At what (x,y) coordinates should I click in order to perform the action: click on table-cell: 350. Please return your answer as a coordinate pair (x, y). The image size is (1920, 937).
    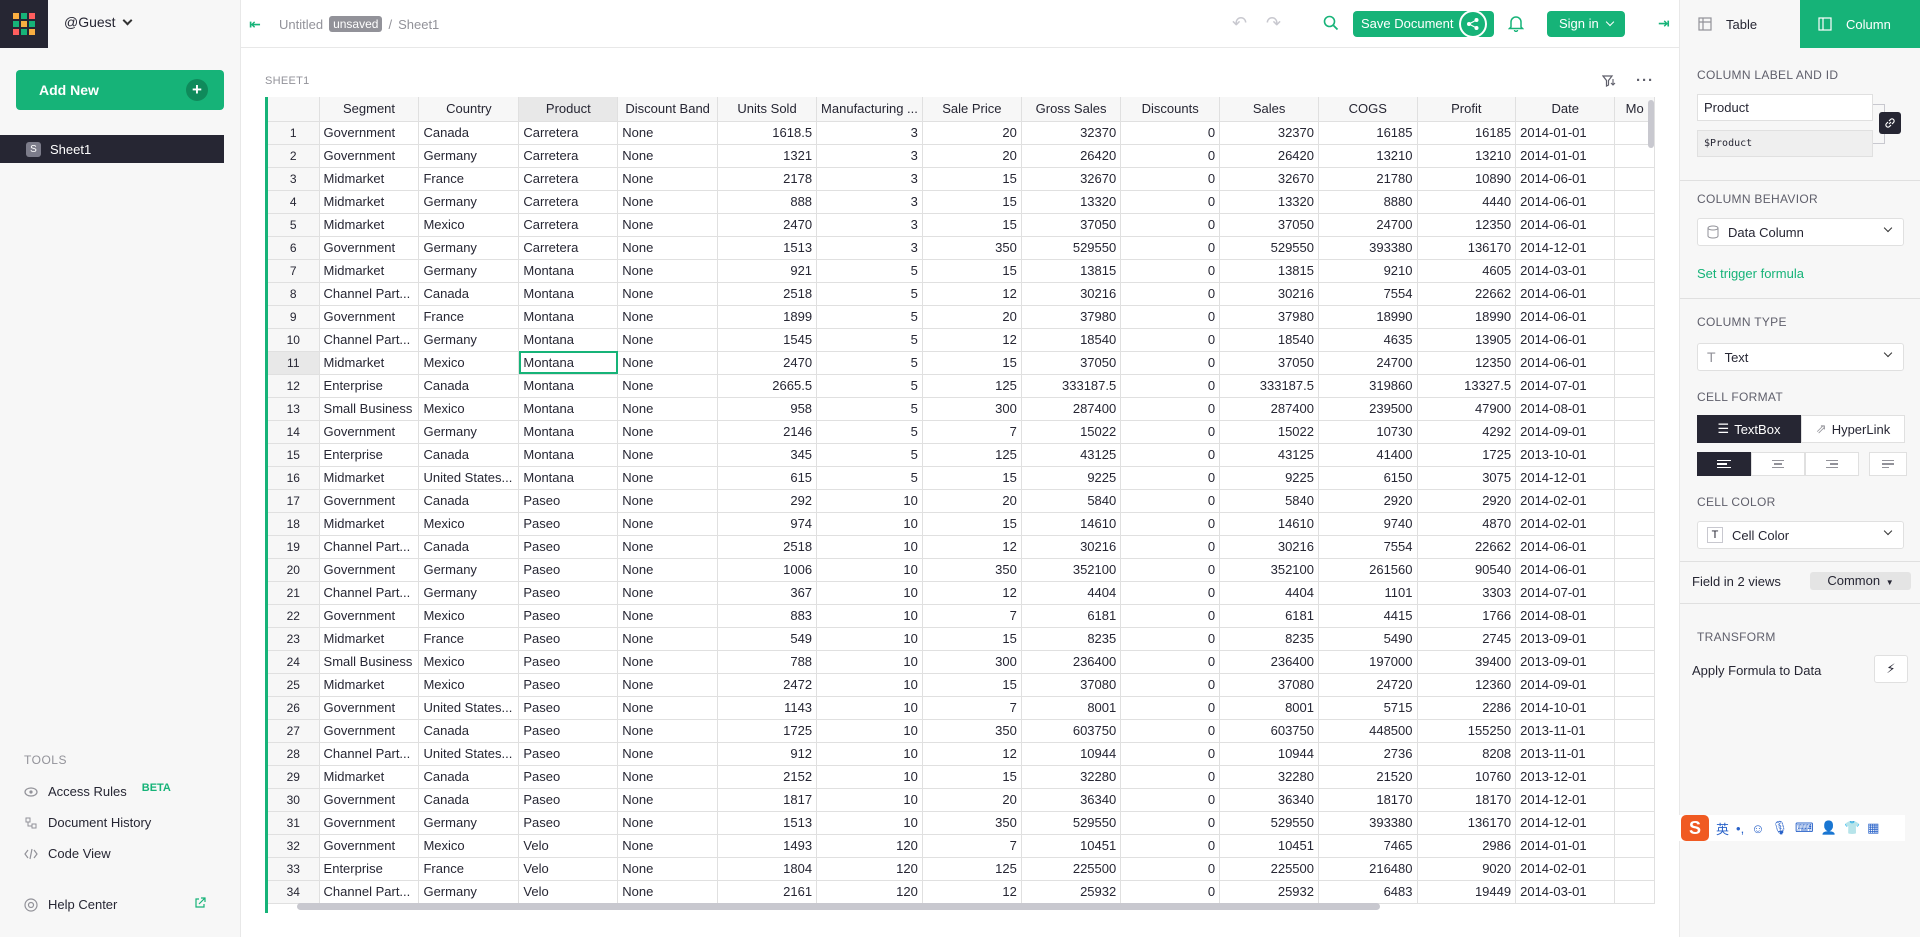
    Looking at the image, I should click on (972, 570).